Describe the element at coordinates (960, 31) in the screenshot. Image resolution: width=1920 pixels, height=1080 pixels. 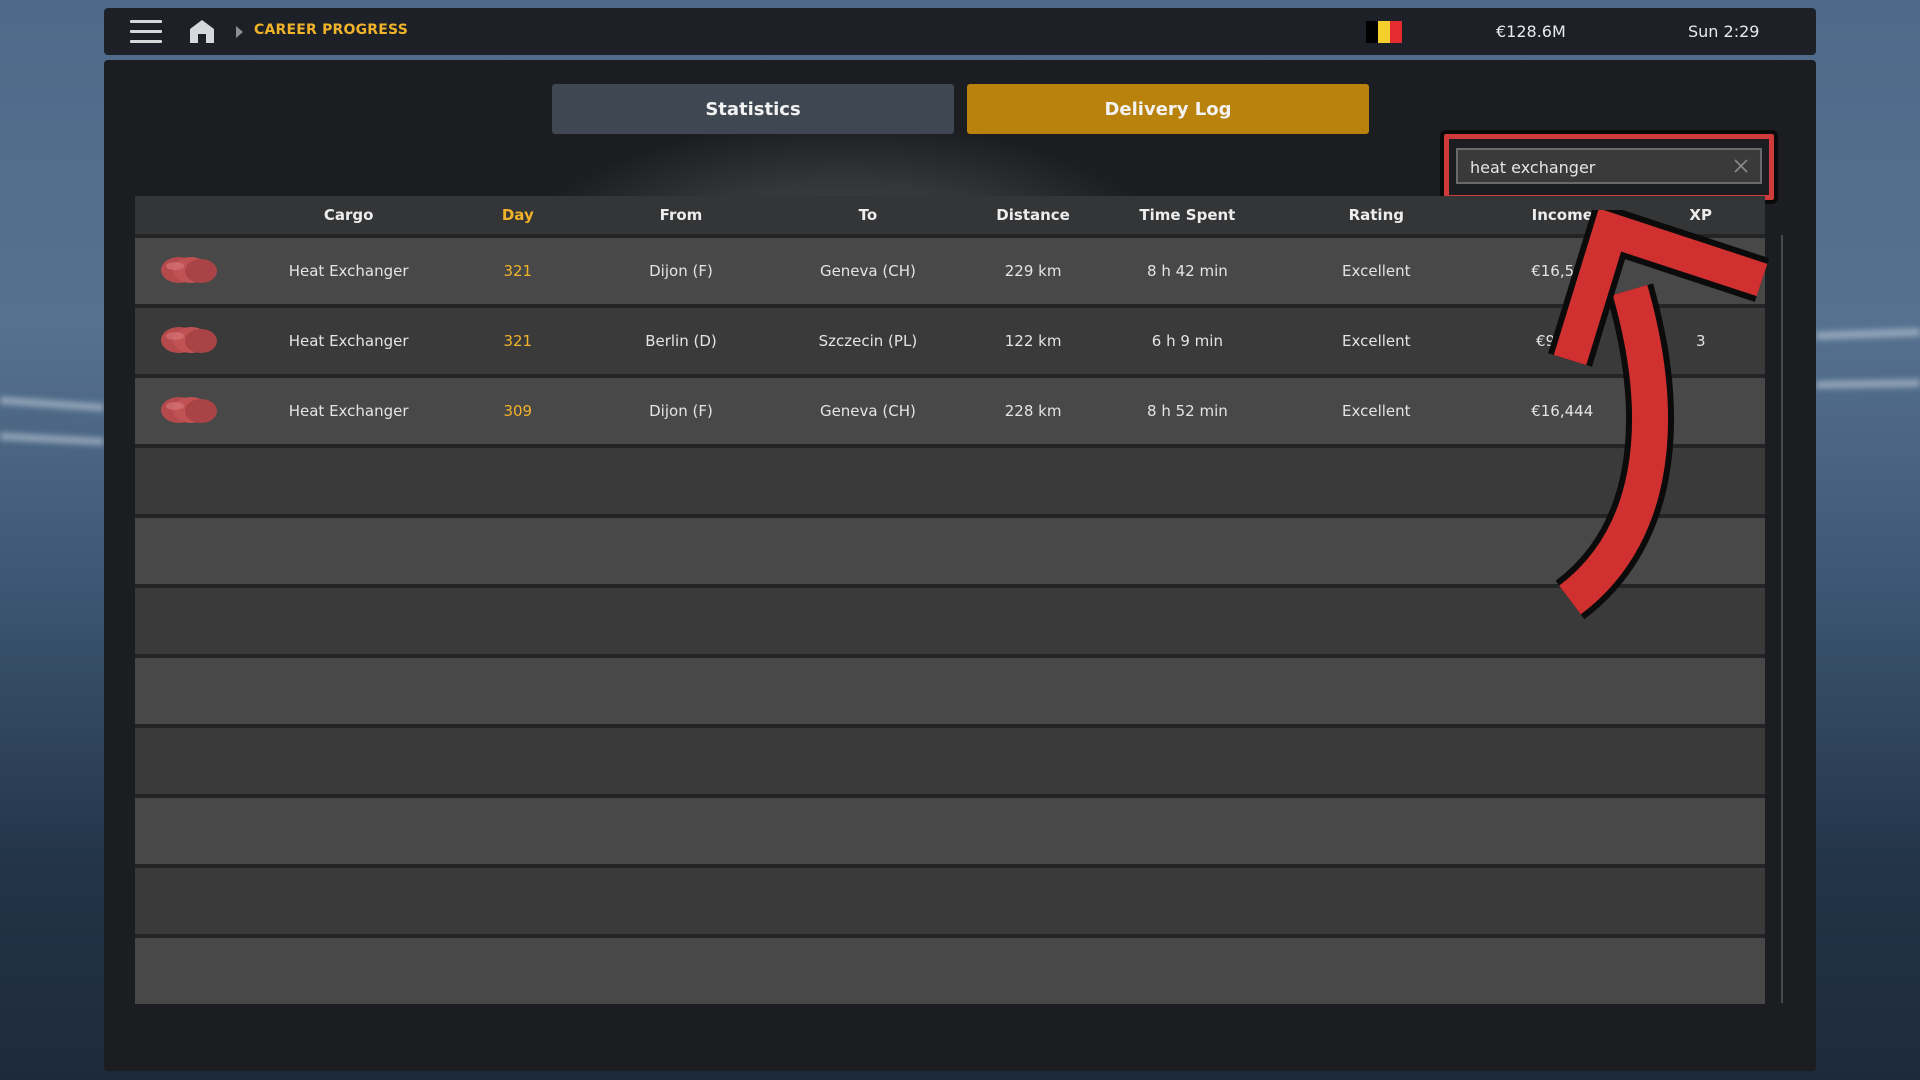
I see `top-bar: CAREER PROGRESS €128.6M Sun 2:29` at that location.